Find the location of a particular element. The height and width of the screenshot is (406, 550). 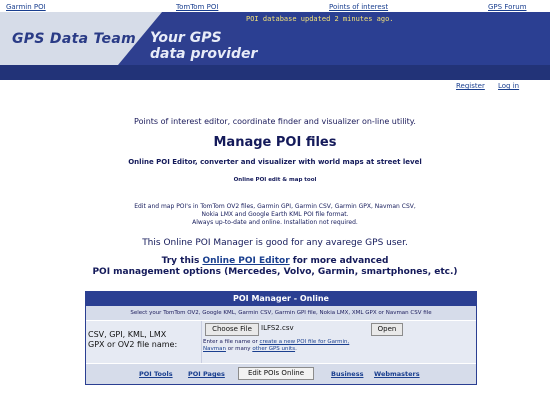

page-title: Manage POI files is located at coordinates (275, 142).